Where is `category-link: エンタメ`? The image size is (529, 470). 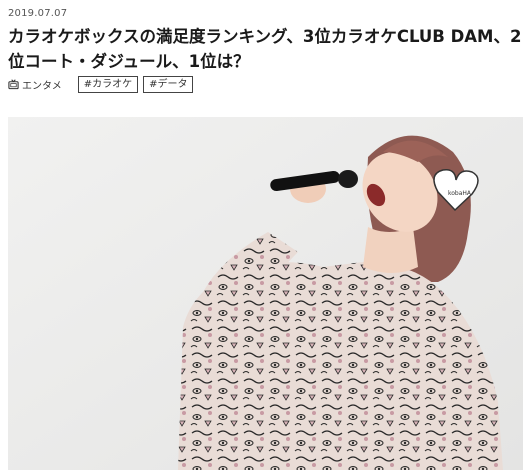 category-link: エンタメ is located at coordinates (35, 84).